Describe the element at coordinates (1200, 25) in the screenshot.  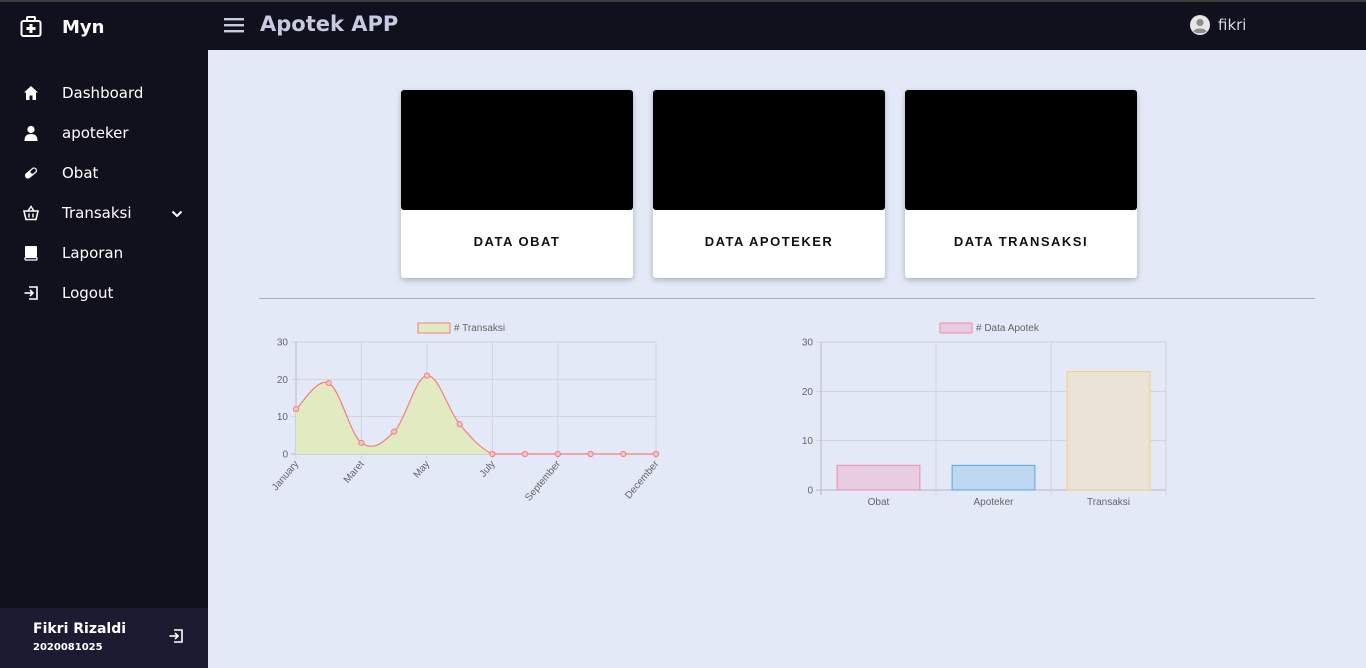
I see `avatar-icon` at that location.